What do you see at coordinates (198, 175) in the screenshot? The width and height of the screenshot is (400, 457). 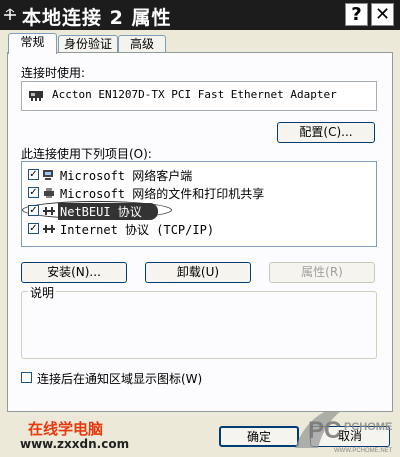 I see `list-item-ms-client: ✓ Microsoft 网络客户端` at bounding box center [198, 175].